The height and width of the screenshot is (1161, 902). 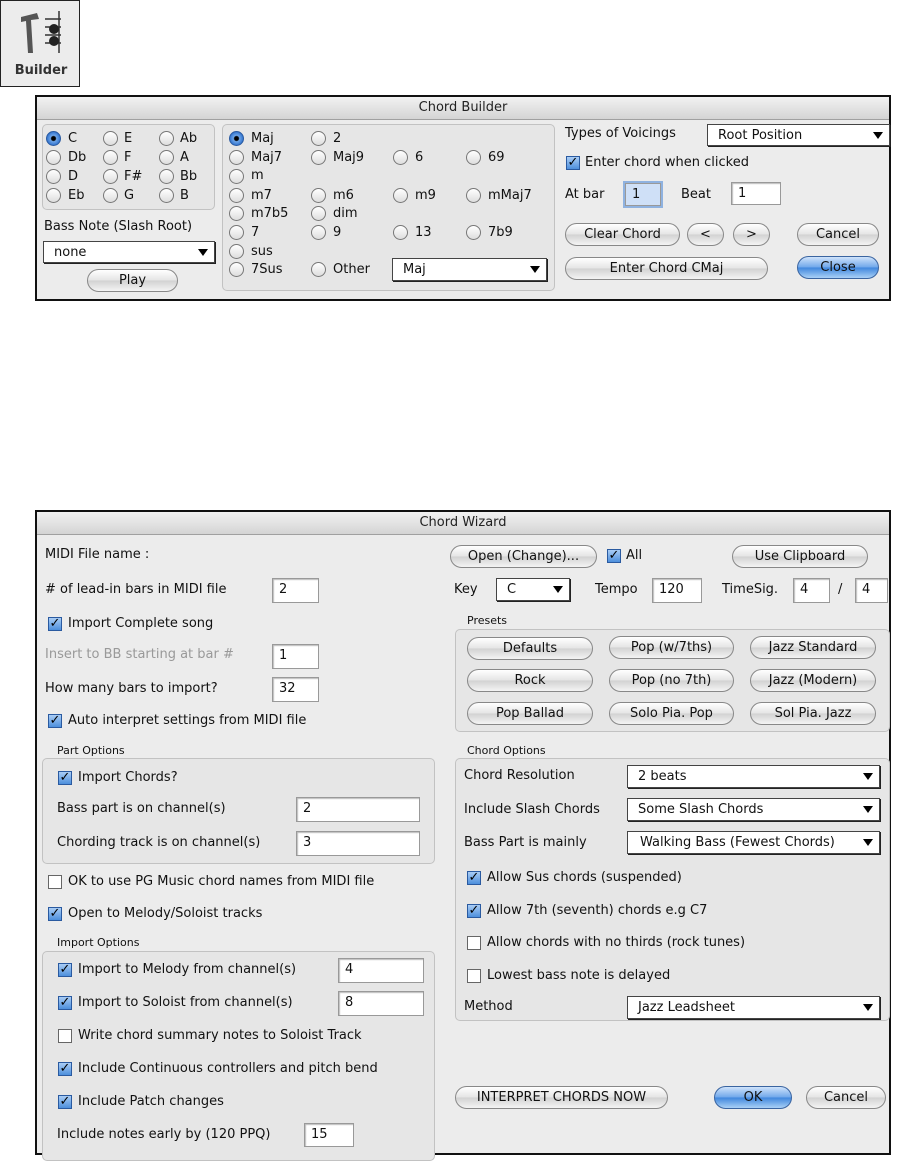 What do you see at coordinates (813, 680) in the screenshot?
I see `preset-jazz-modern-button: Jazz (Modern)` at bounding box center [813, 680].